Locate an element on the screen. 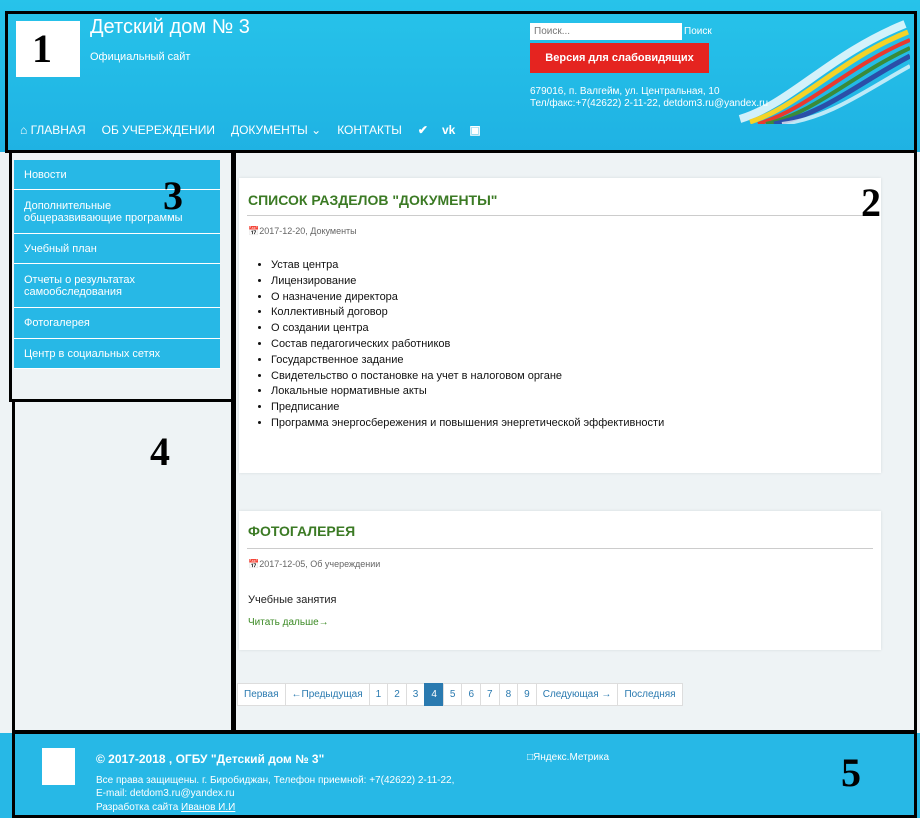 The width and height of the screenshot is (920, 818). post-meta: 📅2017-12-05, Об учереждении is located at coordinates (314, 564).